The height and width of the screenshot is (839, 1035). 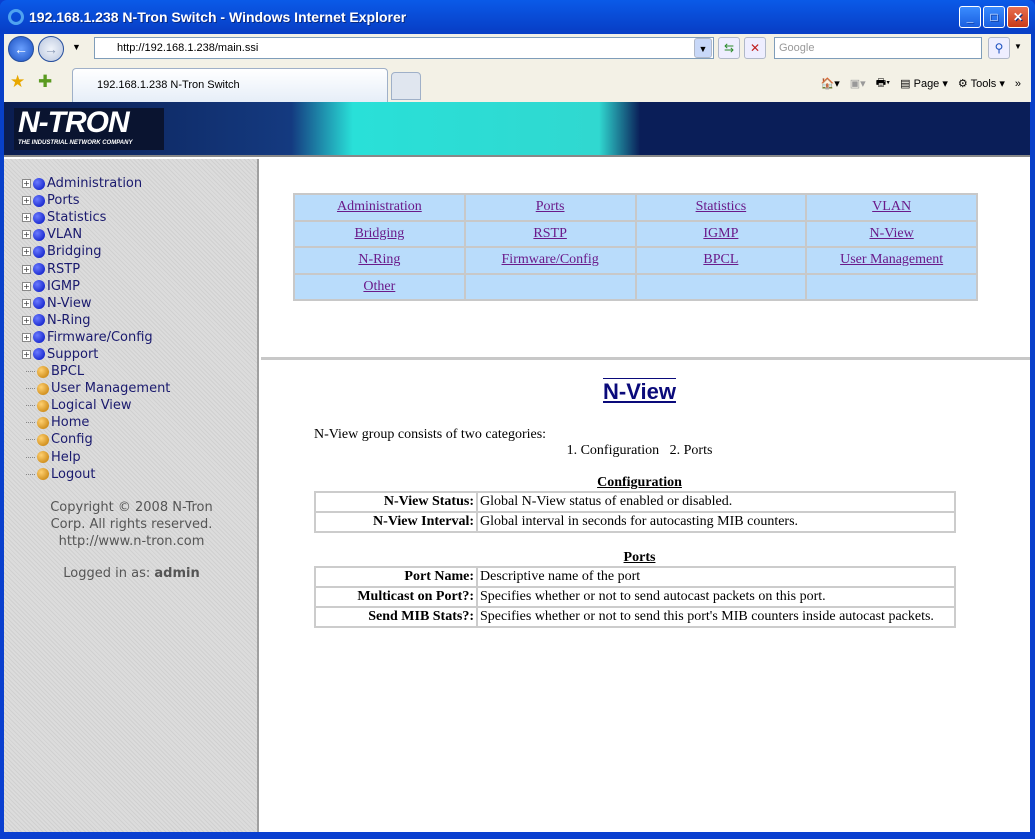 I want to click on sidebar-folder: + Bridging, so click(x=96, y=251).